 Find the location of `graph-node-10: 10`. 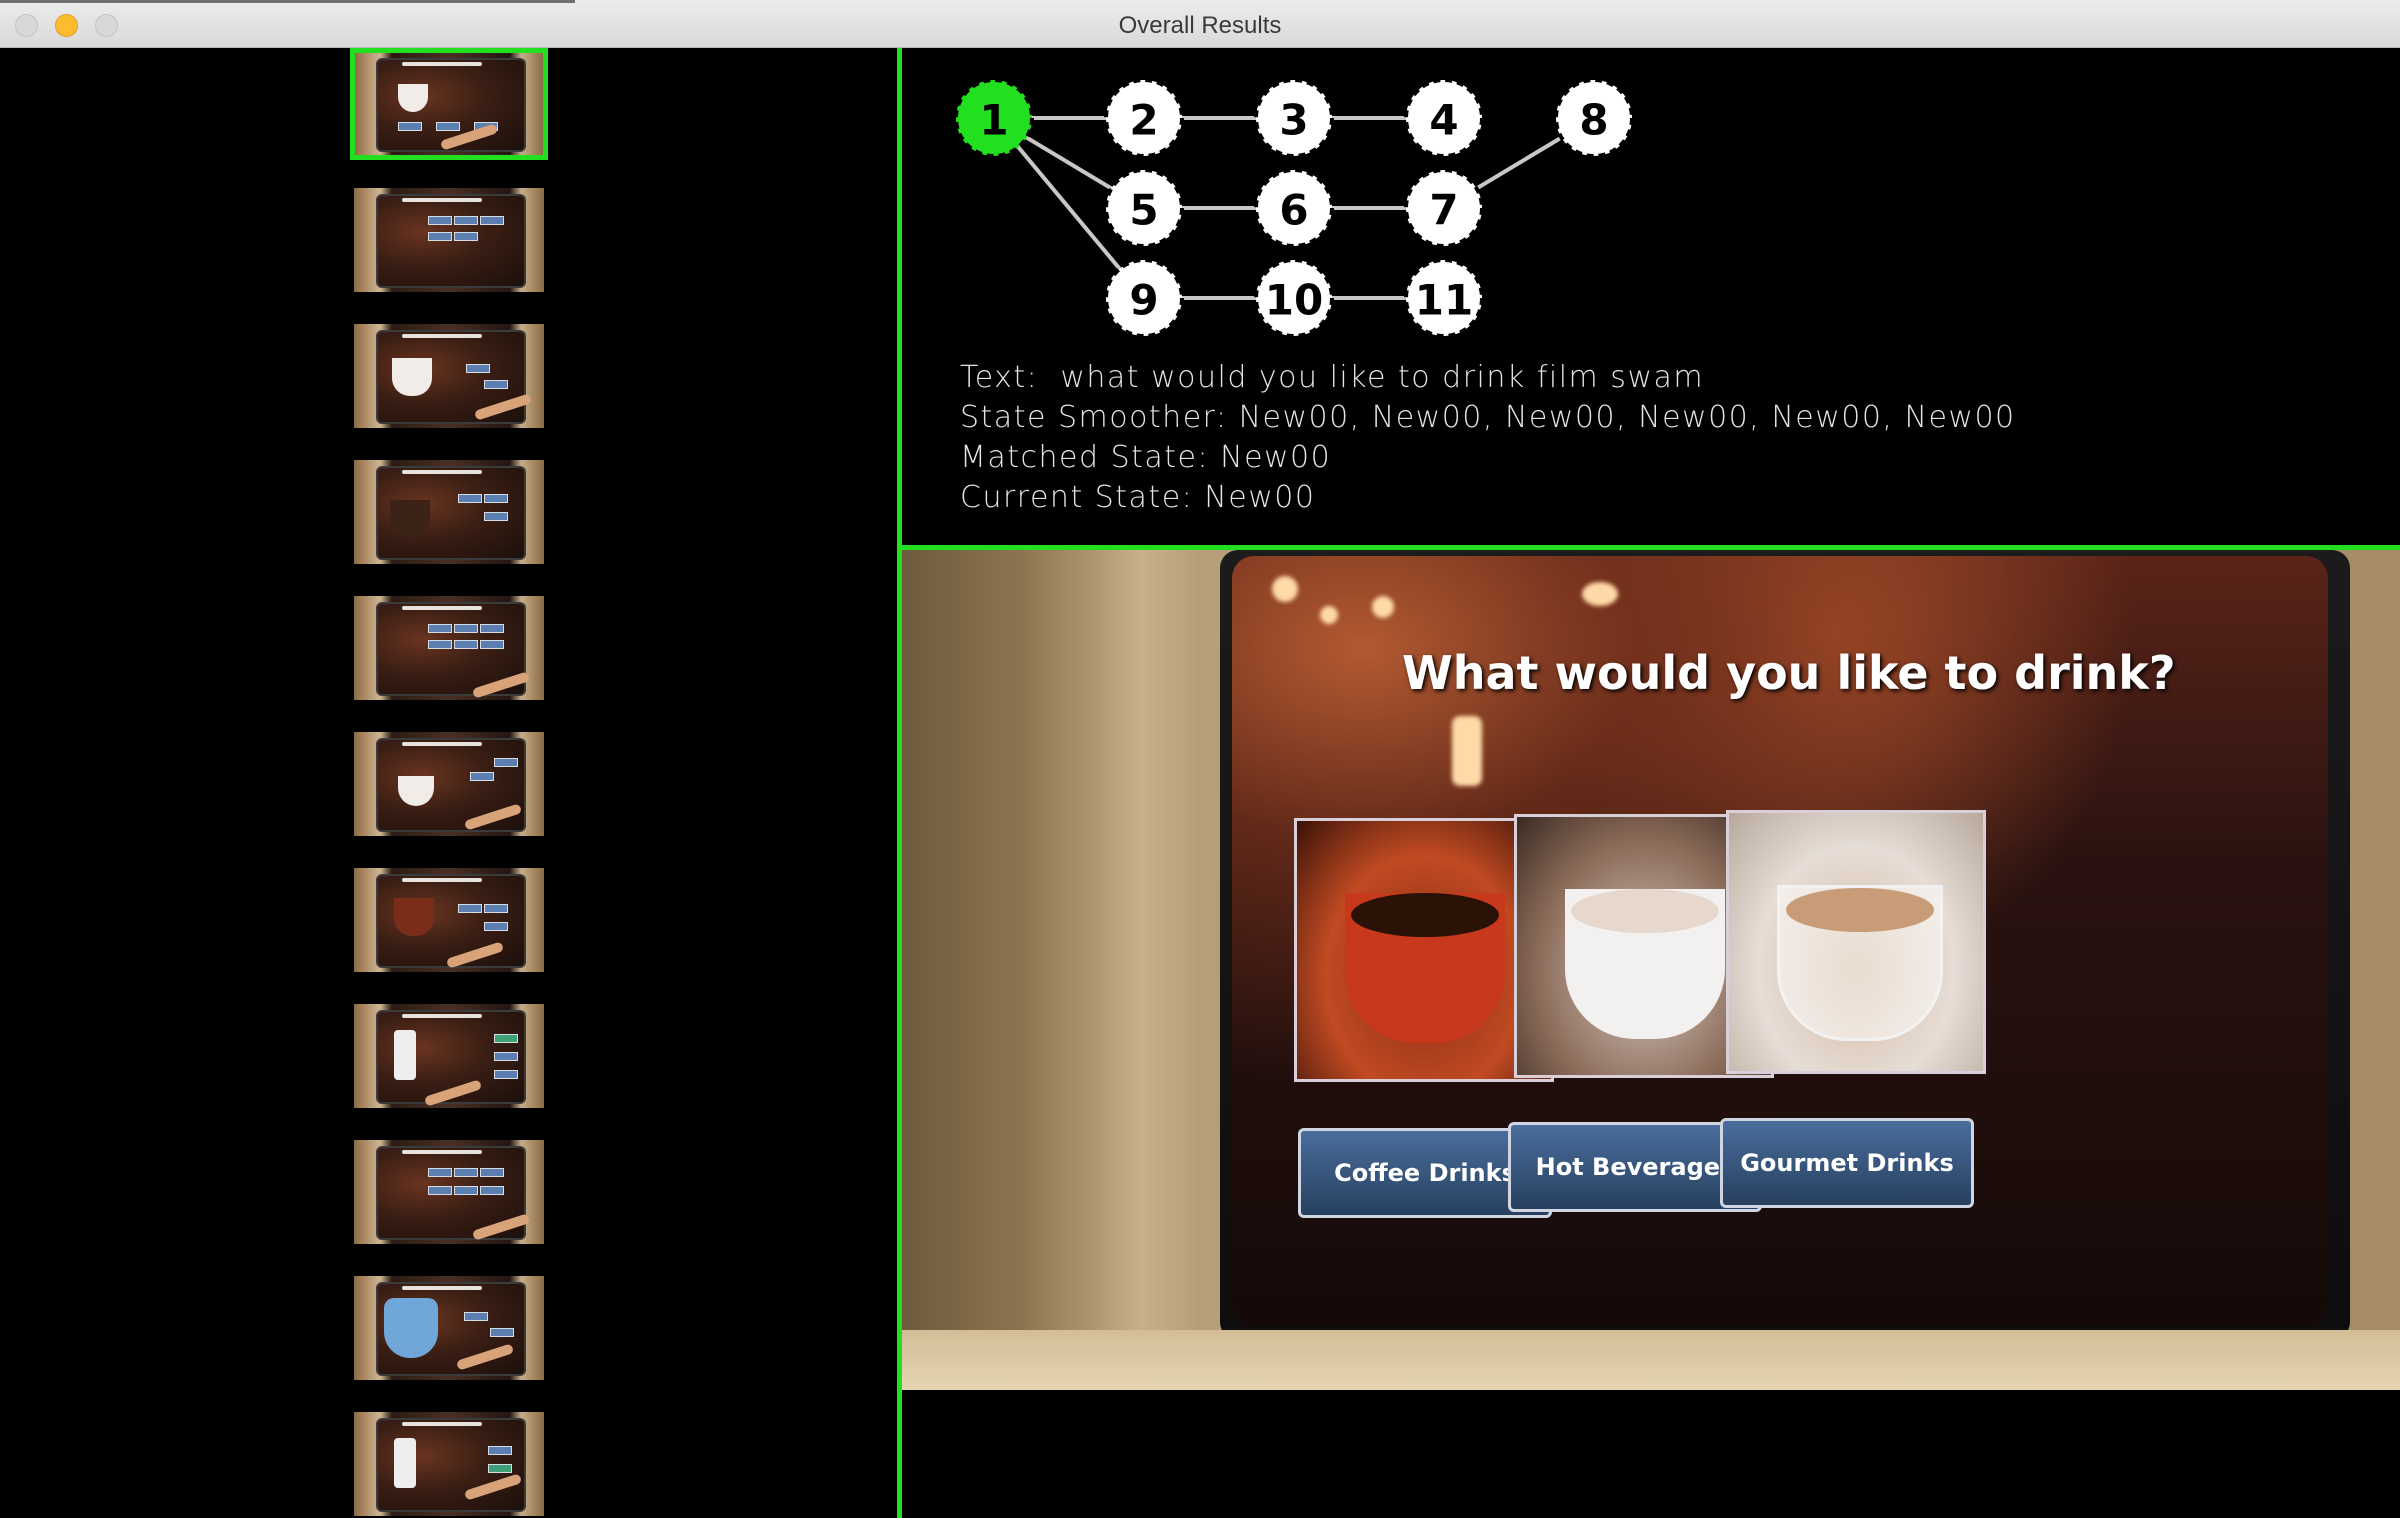

graph-node-10: 10 is located at coordinates (1294, 298).